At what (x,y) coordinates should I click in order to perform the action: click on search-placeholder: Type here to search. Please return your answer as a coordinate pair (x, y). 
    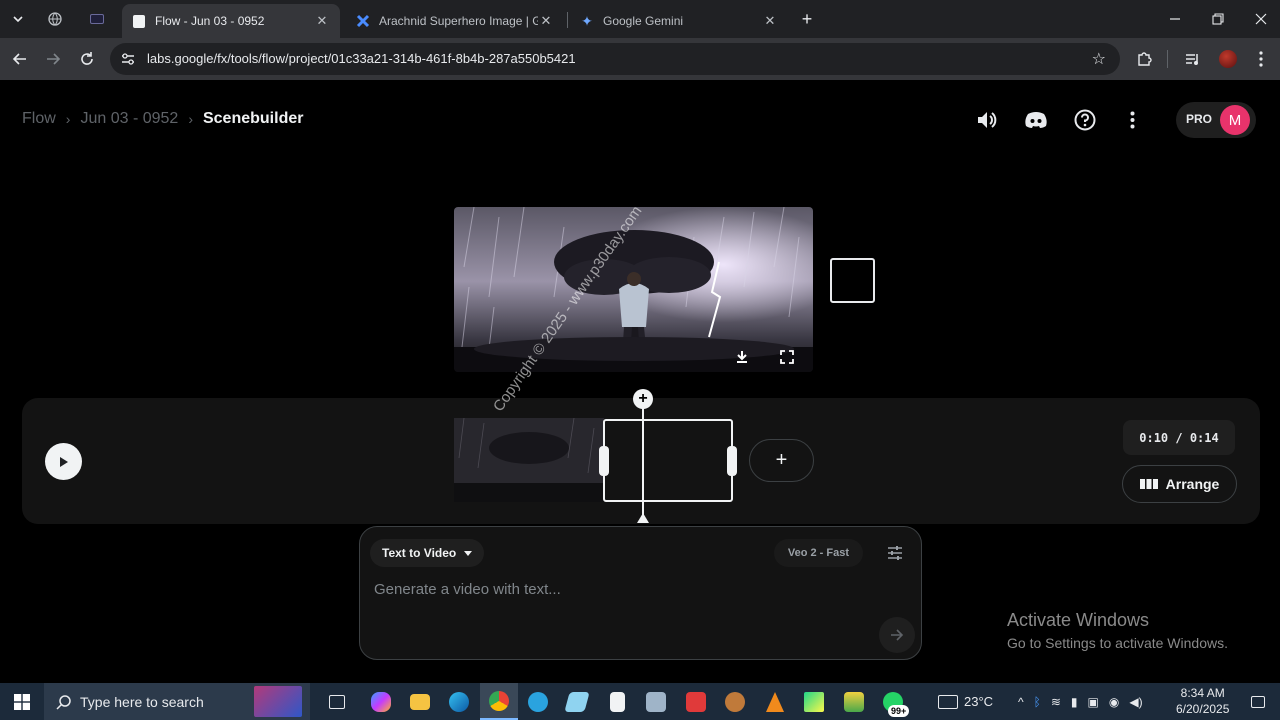
    Looking at the image, I should click on (142, 701).